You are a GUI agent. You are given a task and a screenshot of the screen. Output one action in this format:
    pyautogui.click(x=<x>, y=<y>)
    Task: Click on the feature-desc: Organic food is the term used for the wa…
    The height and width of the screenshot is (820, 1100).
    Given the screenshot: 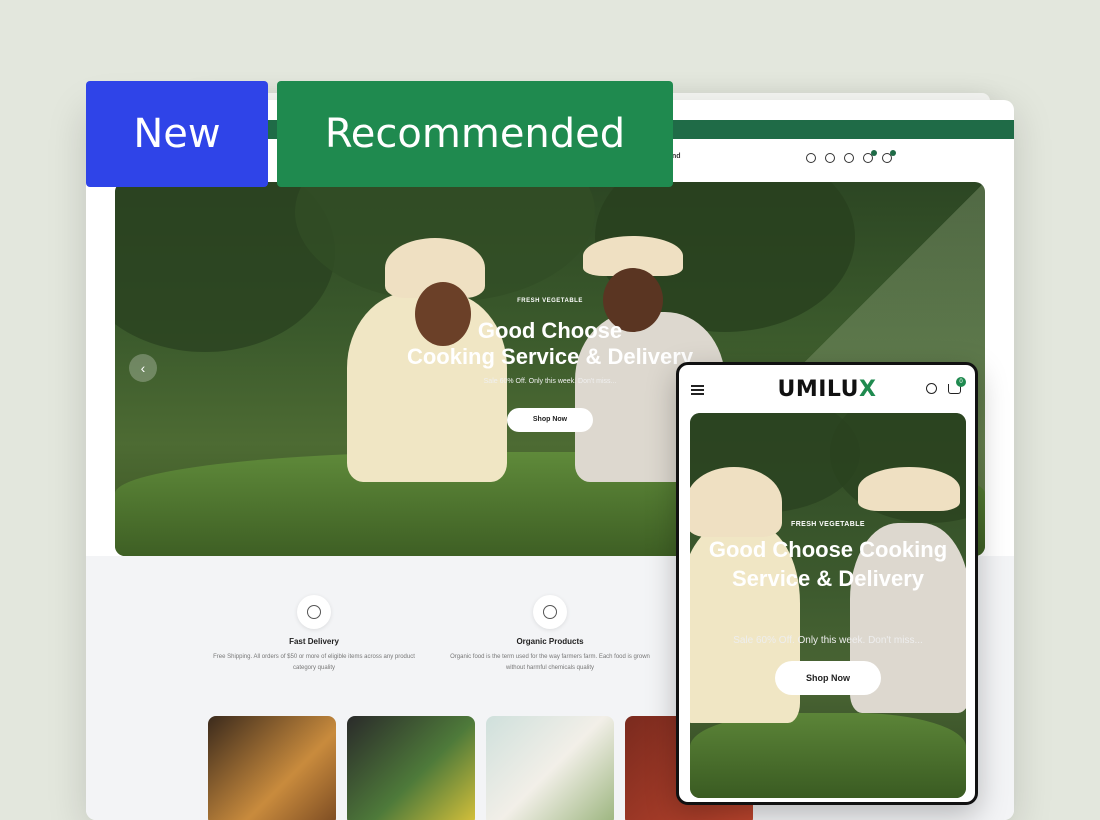 What is the action you would take?
    pyautogui.click(x=550, y=662)
    